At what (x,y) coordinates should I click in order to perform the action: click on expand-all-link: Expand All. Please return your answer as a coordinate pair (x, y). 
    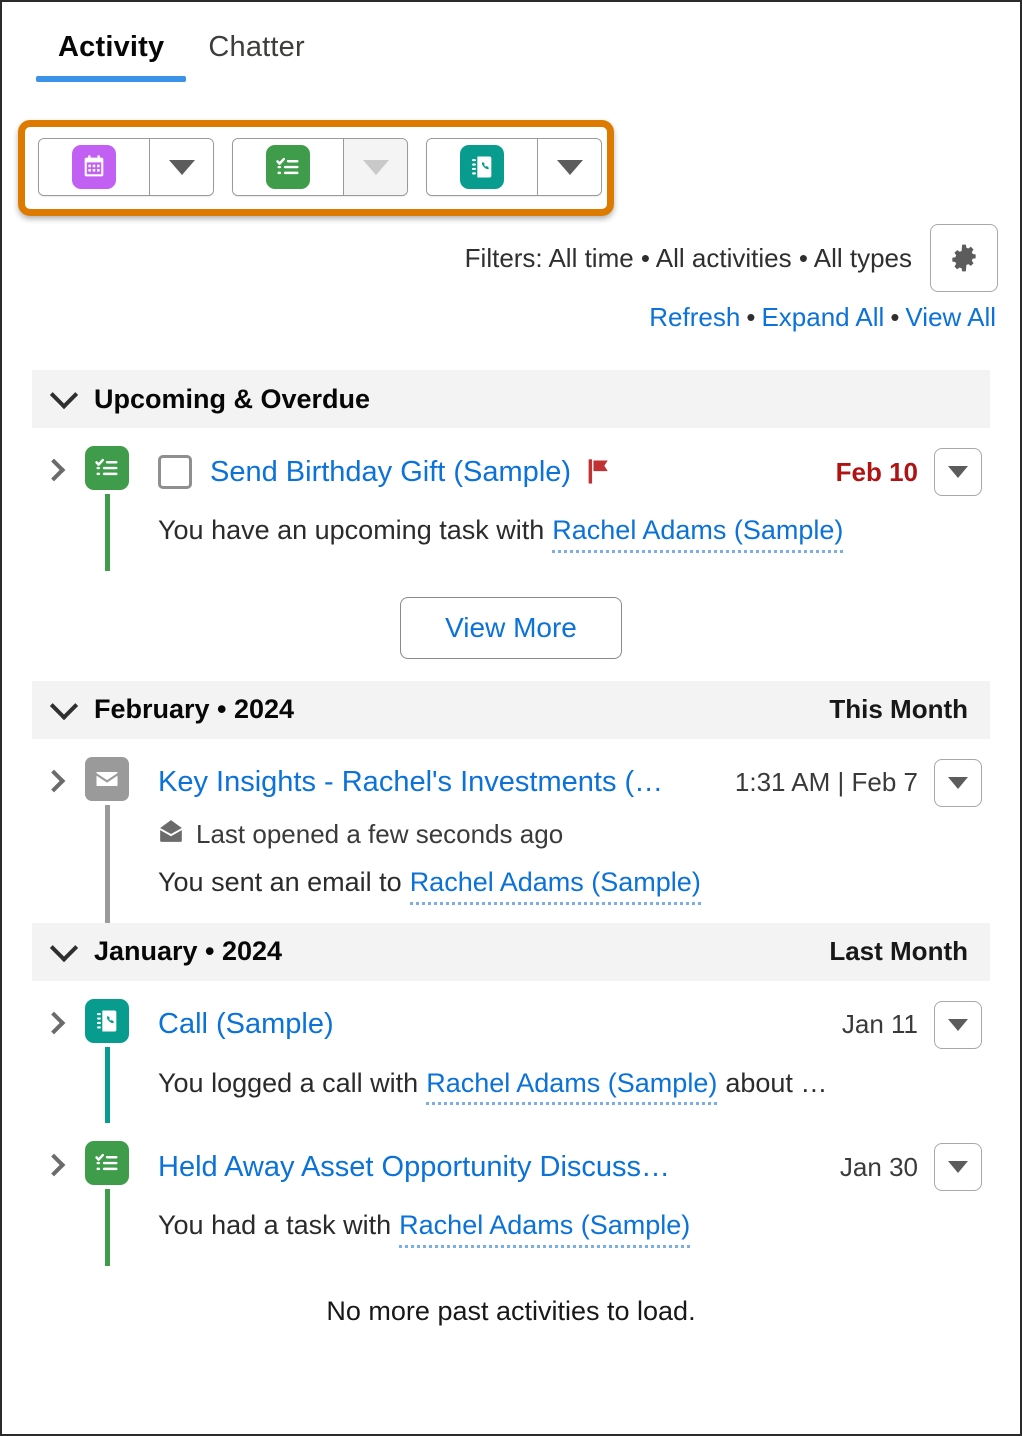
    Looking at the image, I should click on (822, 317).